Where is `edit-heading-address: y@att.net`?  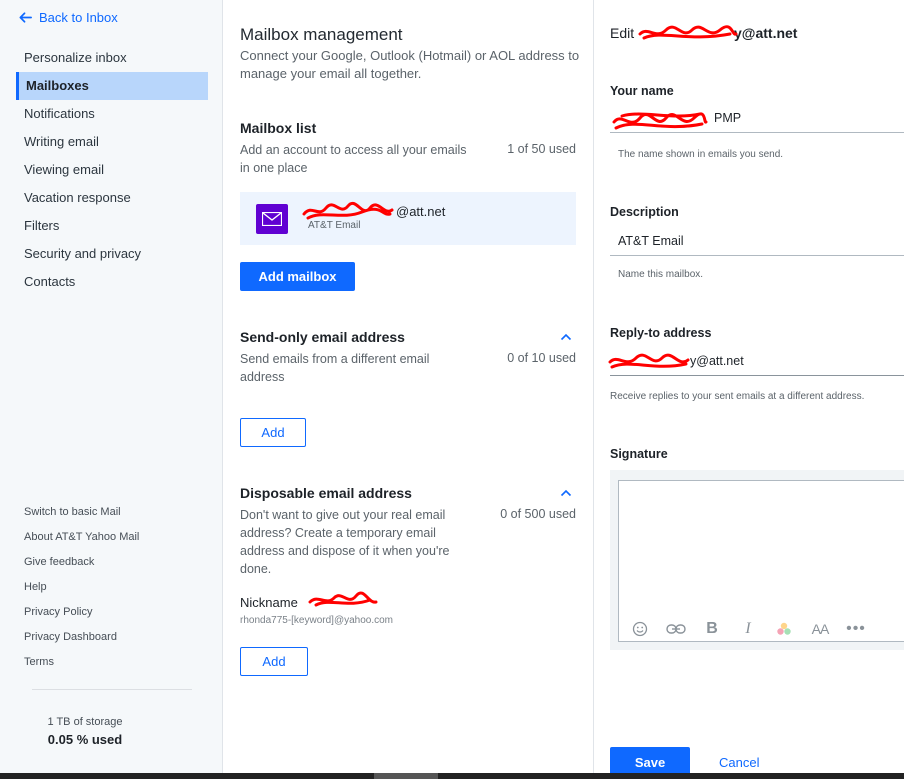
edit-heading-address: y@att.net is located at coordinates (766, 33).